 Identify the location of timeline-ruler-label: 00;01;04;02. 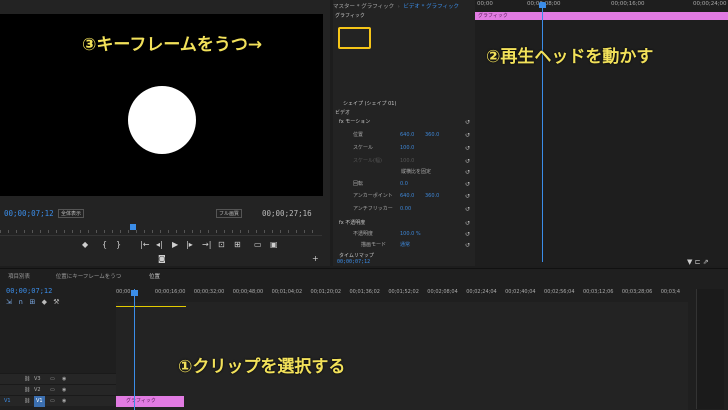
(287, 292).